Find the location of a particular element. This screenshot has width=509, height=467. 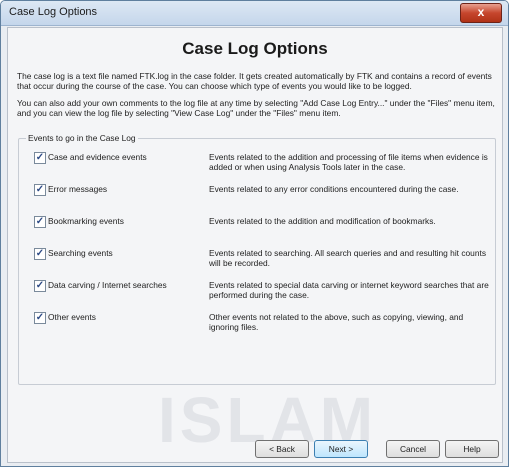

close-button: x is located at coordinates (481, 13).